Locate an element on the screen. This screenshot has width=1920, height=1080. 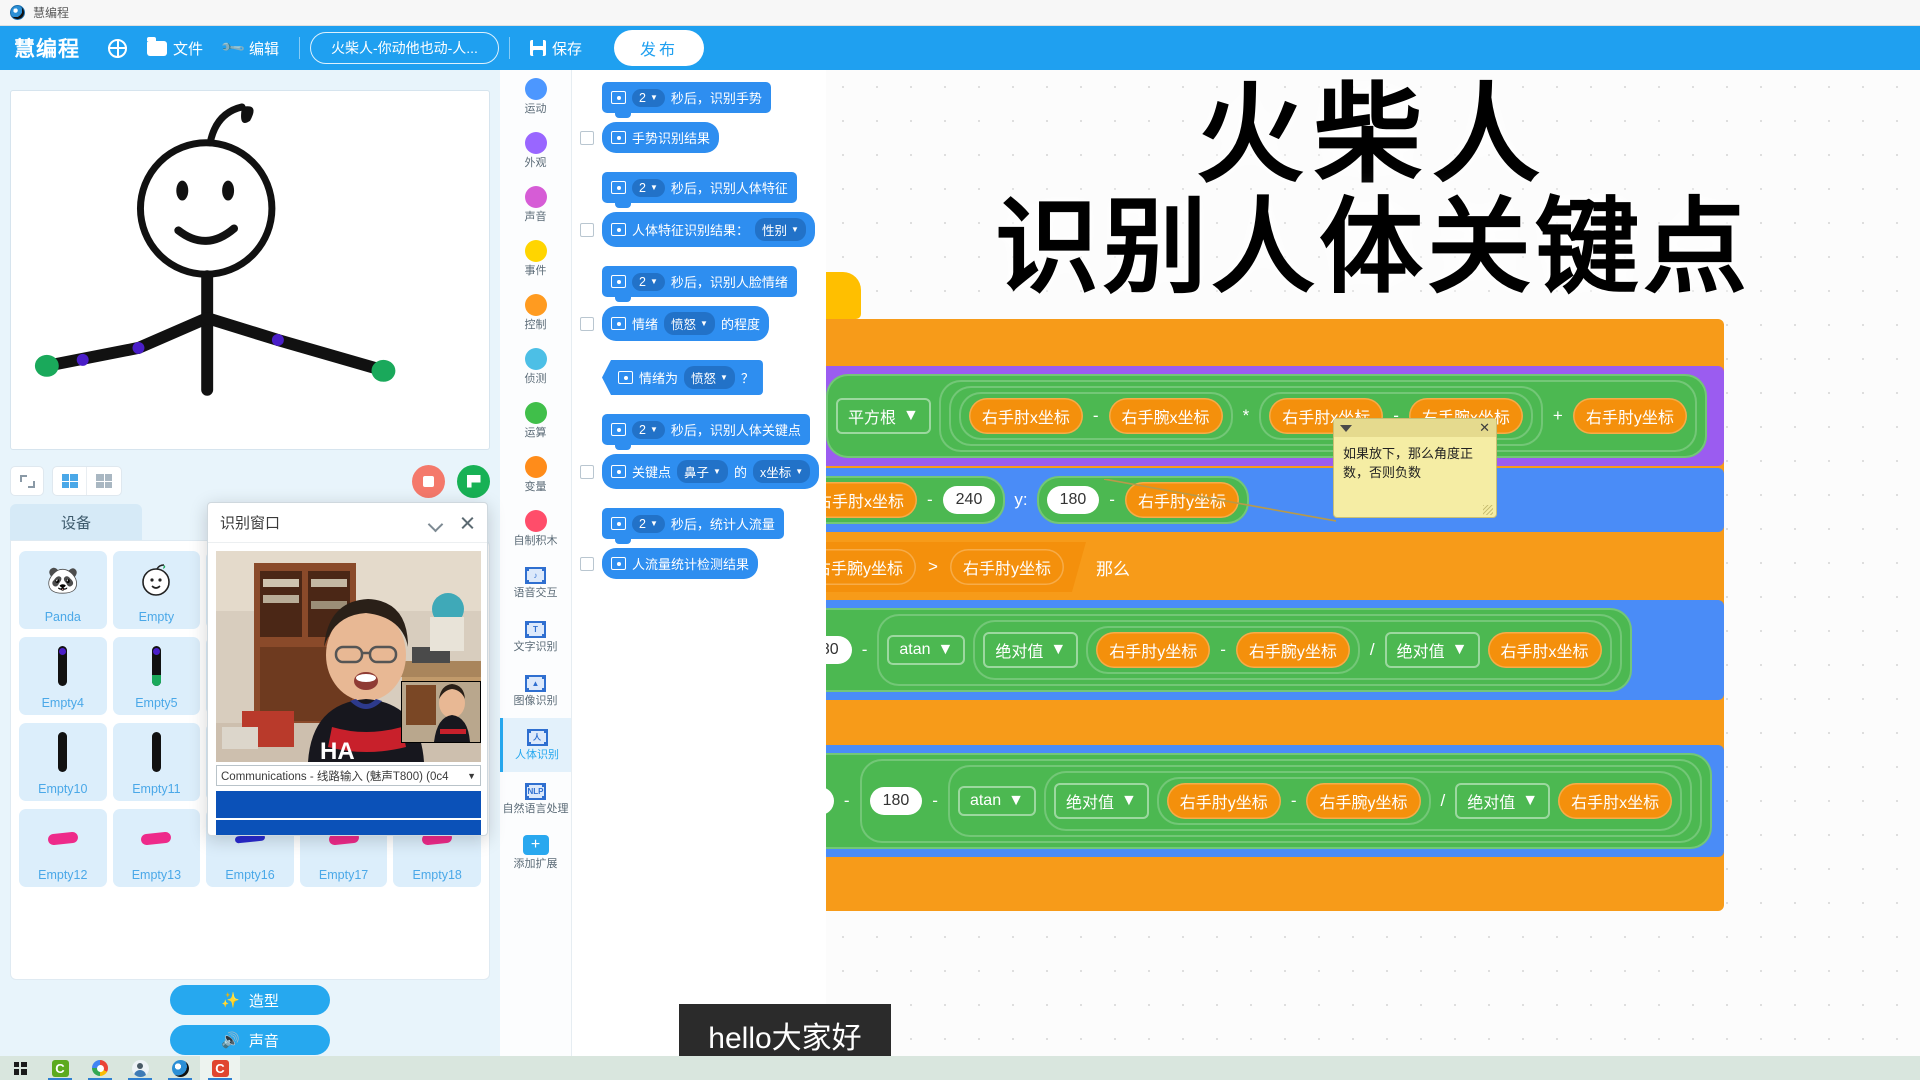
sprite-item: Empty11 is located at coordinates (156, 762).